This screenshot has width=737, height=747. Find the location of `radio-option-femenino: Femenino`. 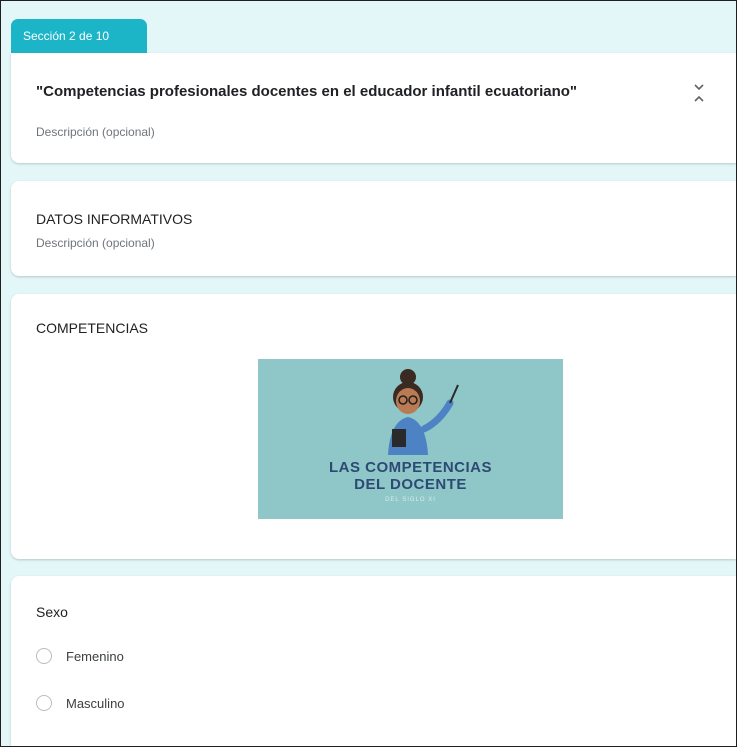

radio-option-femenino: Femenino is located at coordinates (80, 656).